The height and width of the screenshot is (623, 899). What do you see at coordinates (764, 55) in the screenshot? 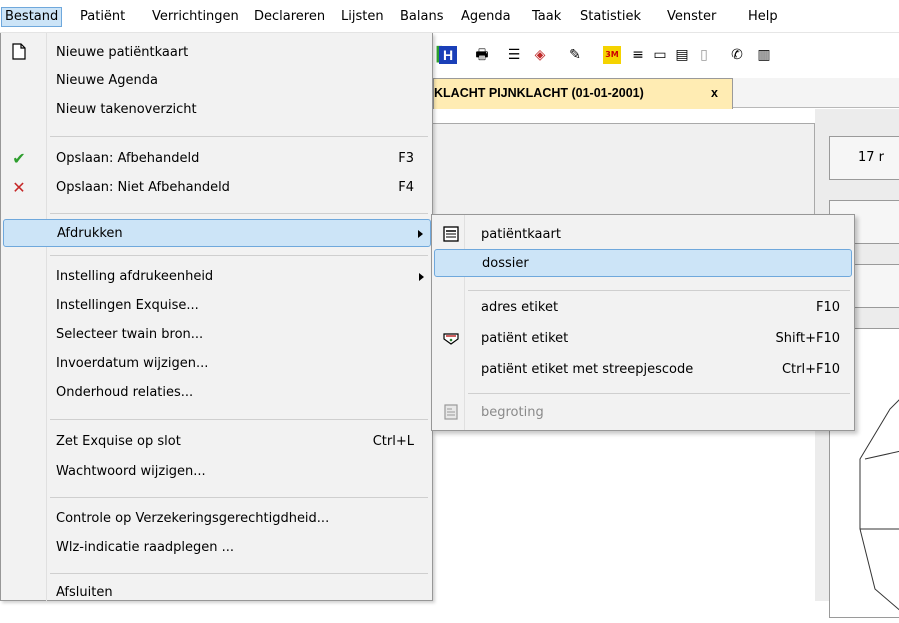
I see `book-icon: ▥` at bounding box center [764, 55].